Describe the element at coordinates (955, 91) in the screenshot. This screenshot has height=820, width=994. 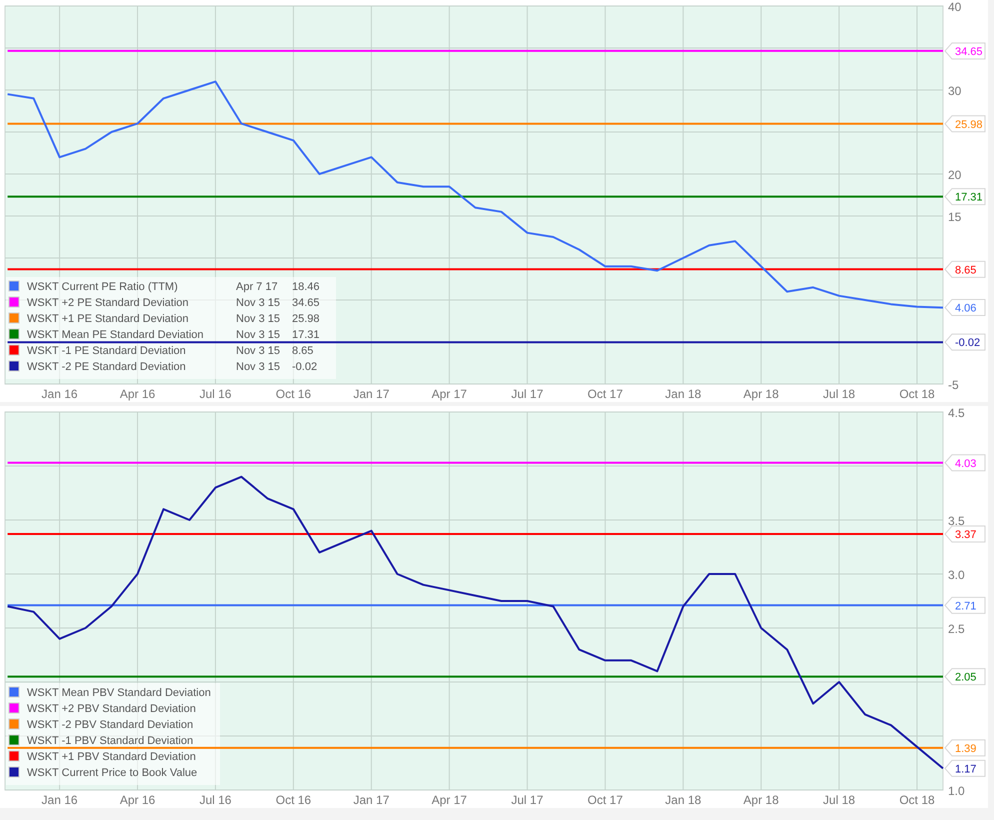
I see `y-axis-label: 30` at that location.